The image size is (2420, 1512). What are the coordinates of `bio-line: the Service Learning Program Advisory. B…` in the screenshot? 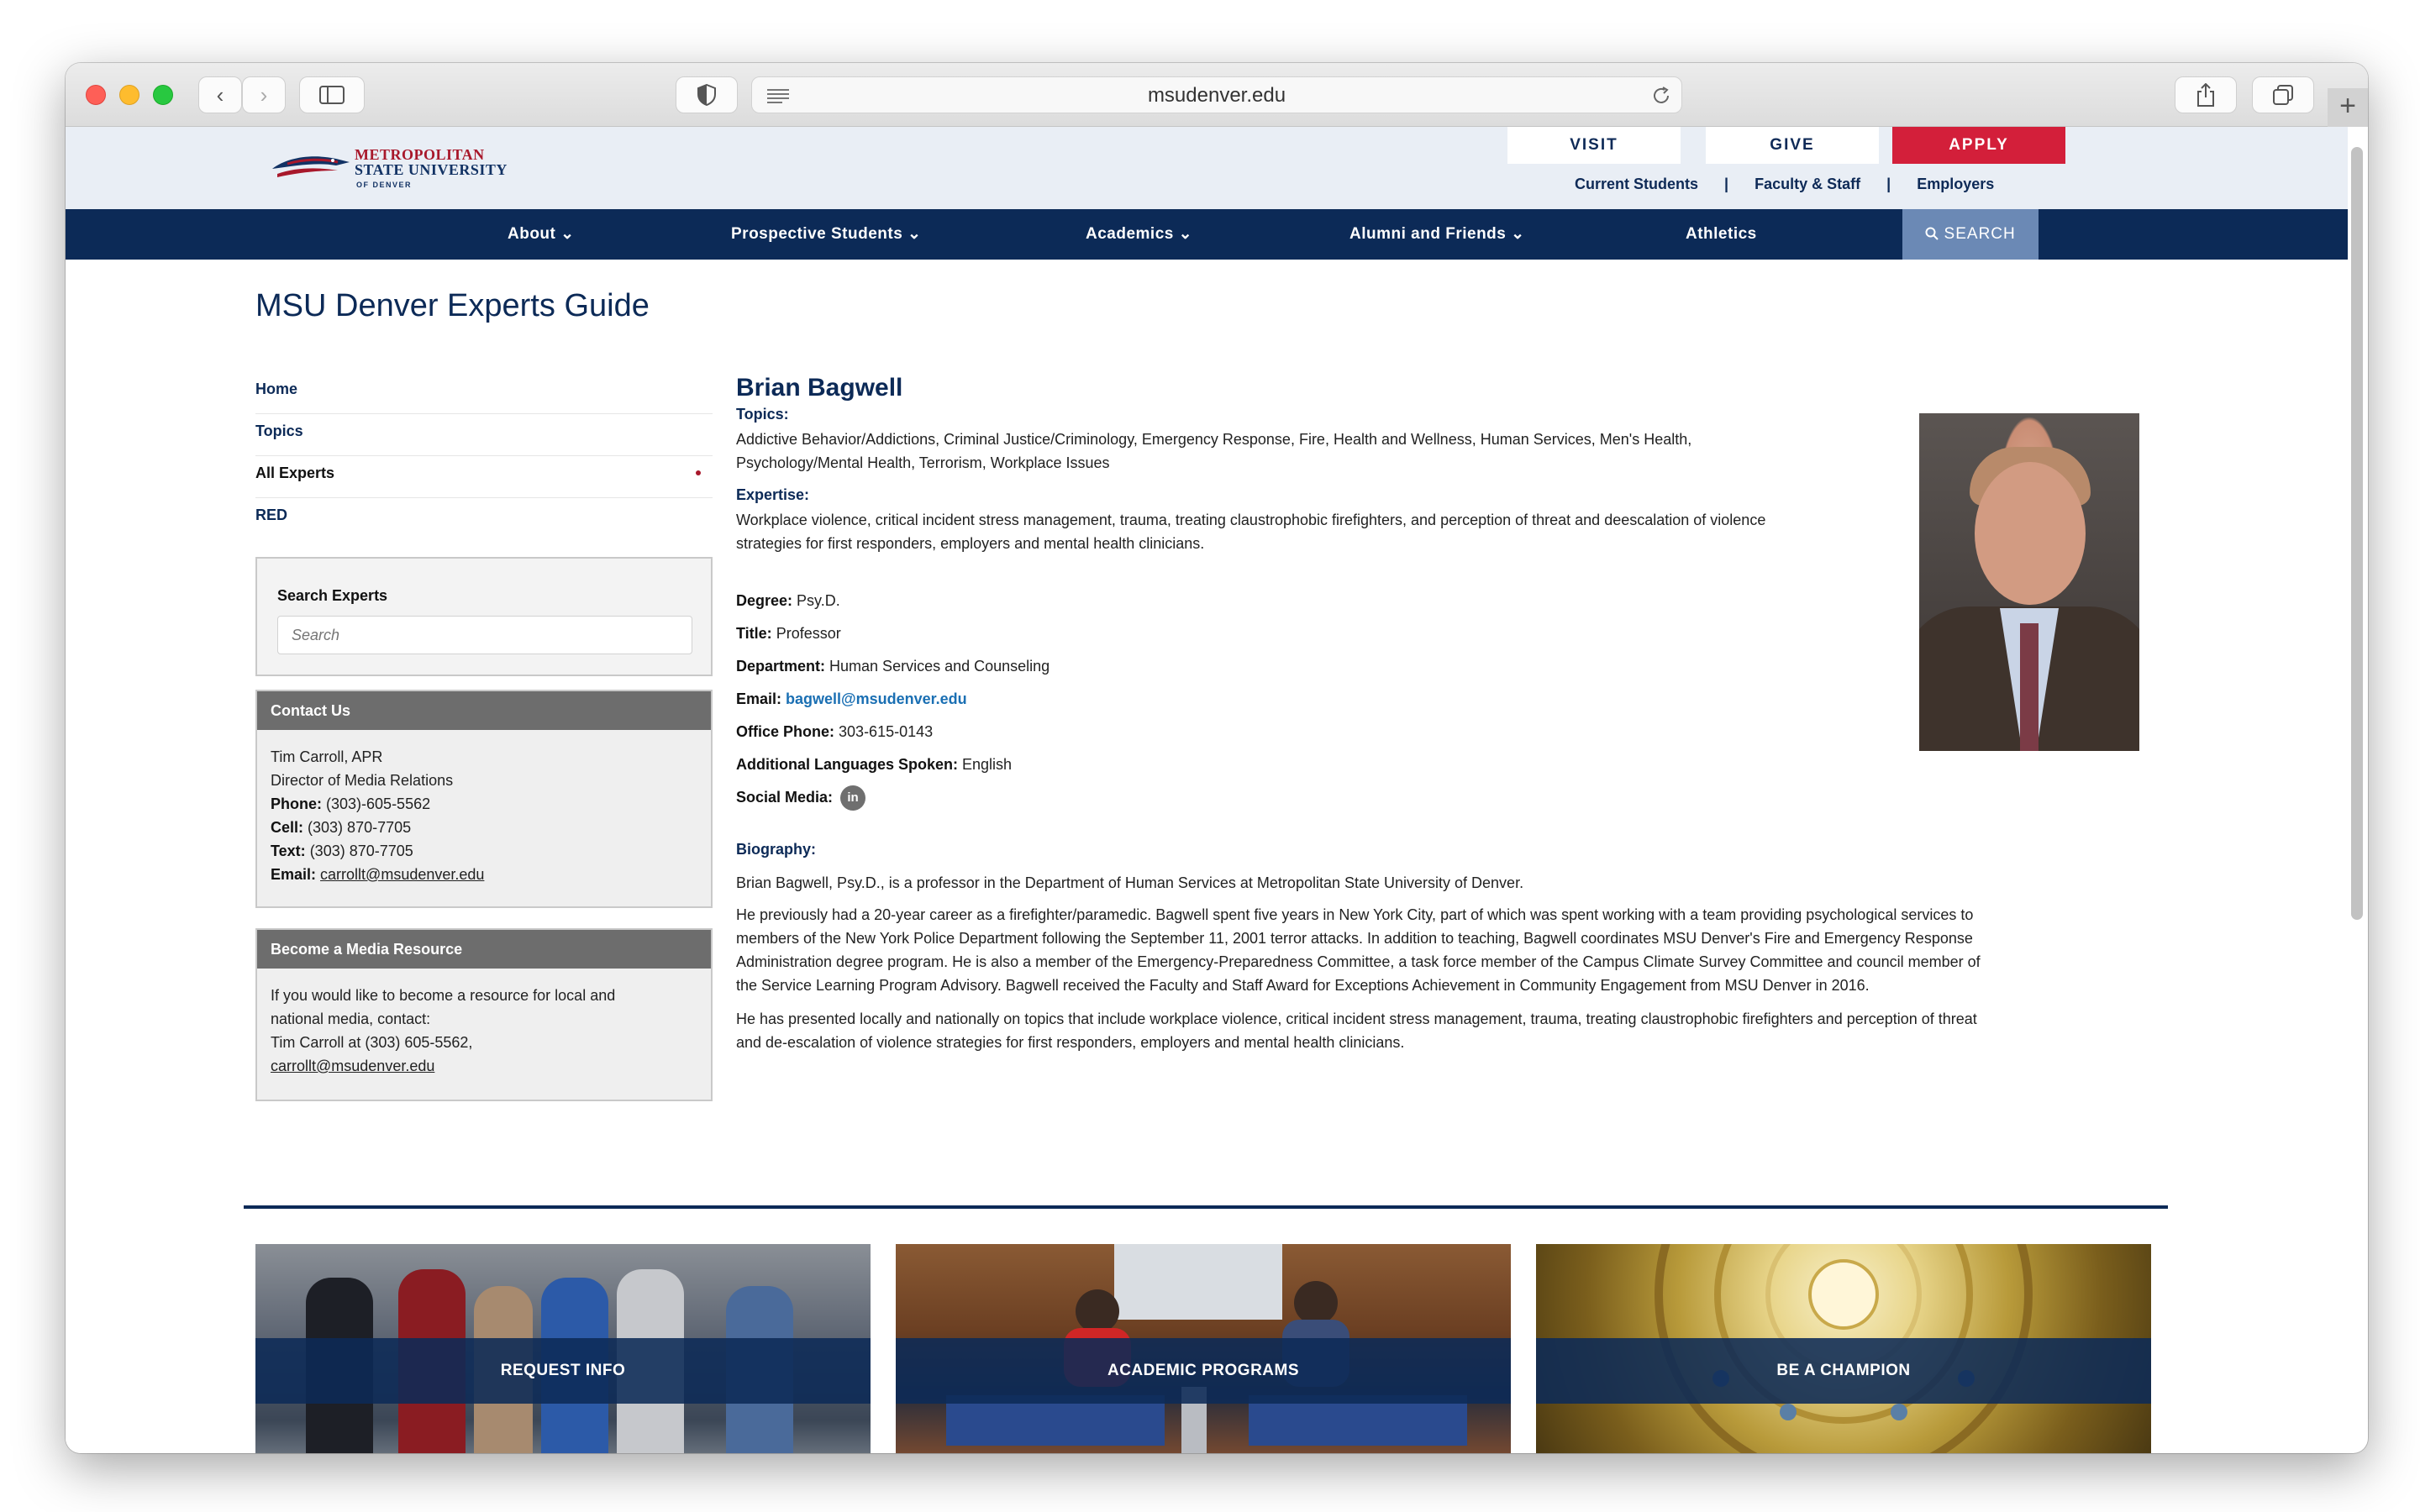 It's located at (1303, 985).